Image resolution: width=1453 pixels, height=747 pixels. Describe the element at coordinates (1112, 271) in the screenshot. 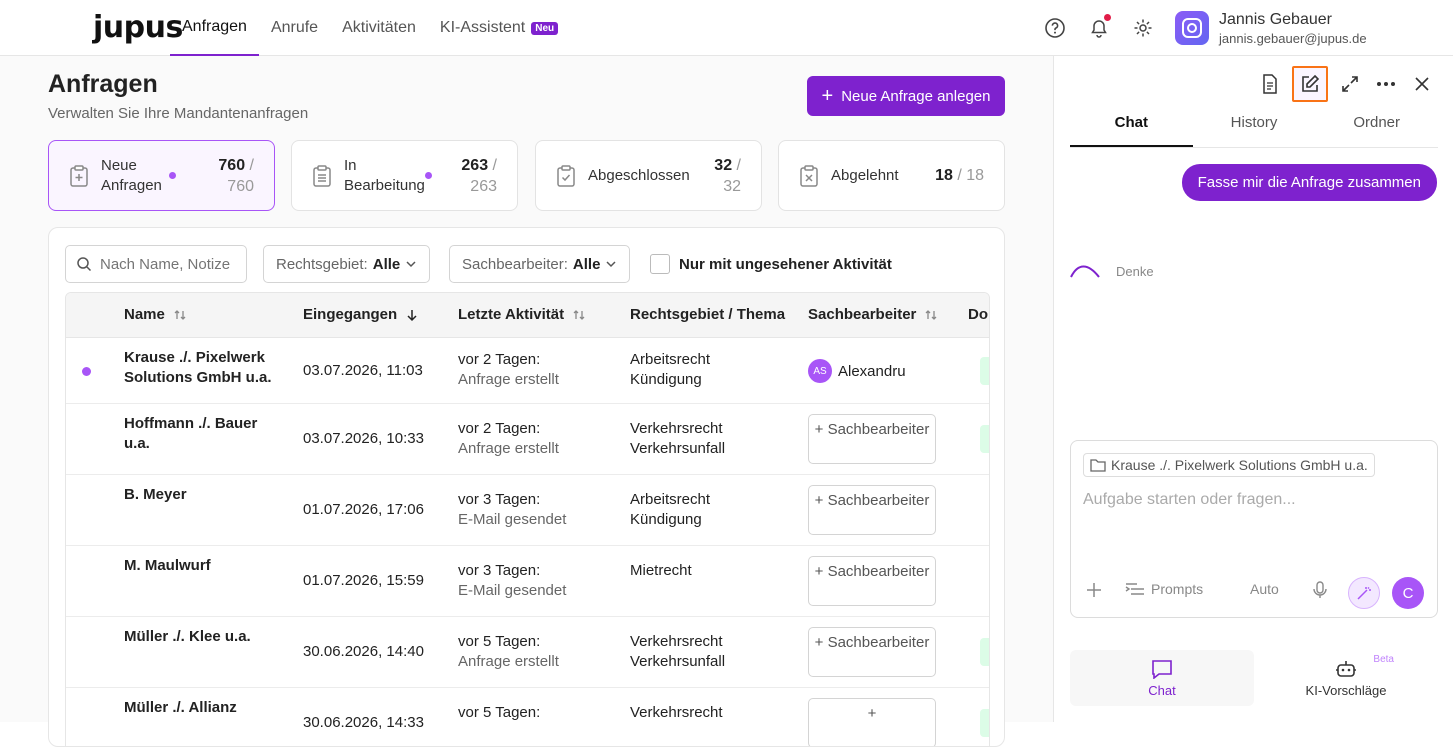

I see `thinking-indicator: Denke` at that location.